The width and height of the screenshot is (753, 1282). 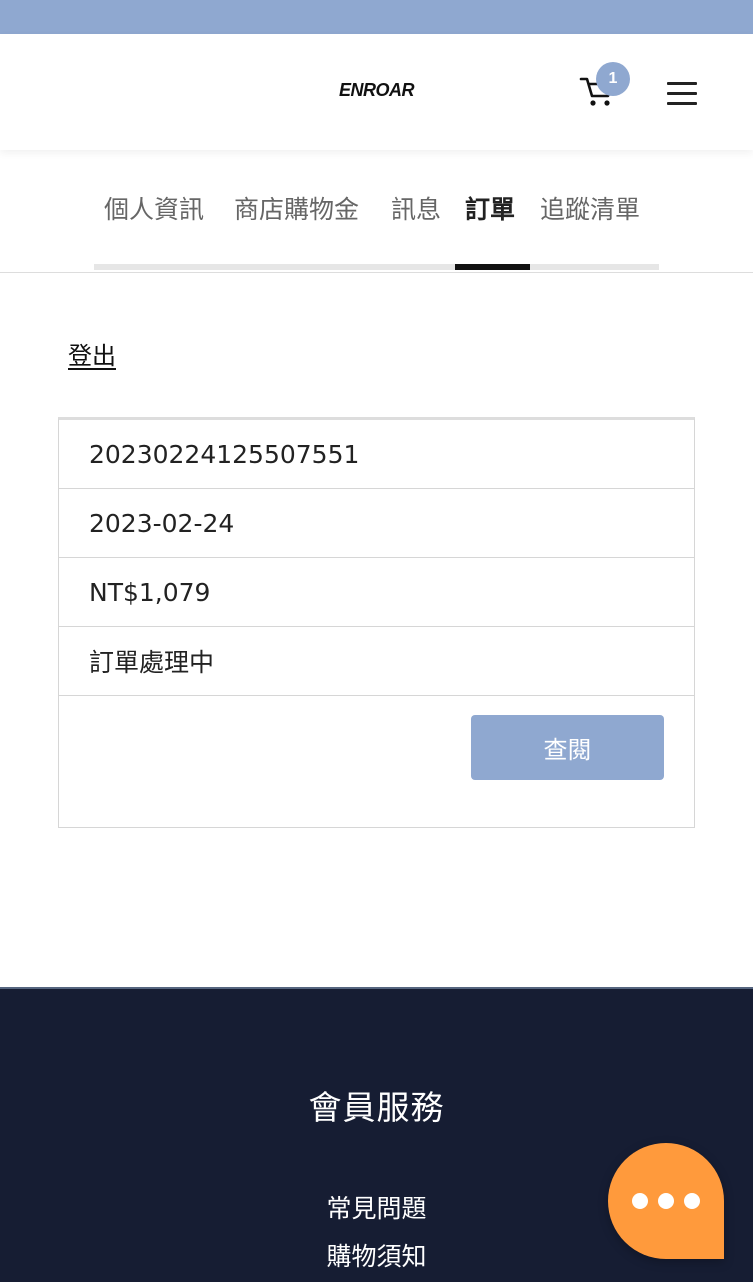 What do you see at coordinates (590, 210) in the screenshot?
I see `tab-wishlist: 追蹤清單` at bounding box center [590, 210].